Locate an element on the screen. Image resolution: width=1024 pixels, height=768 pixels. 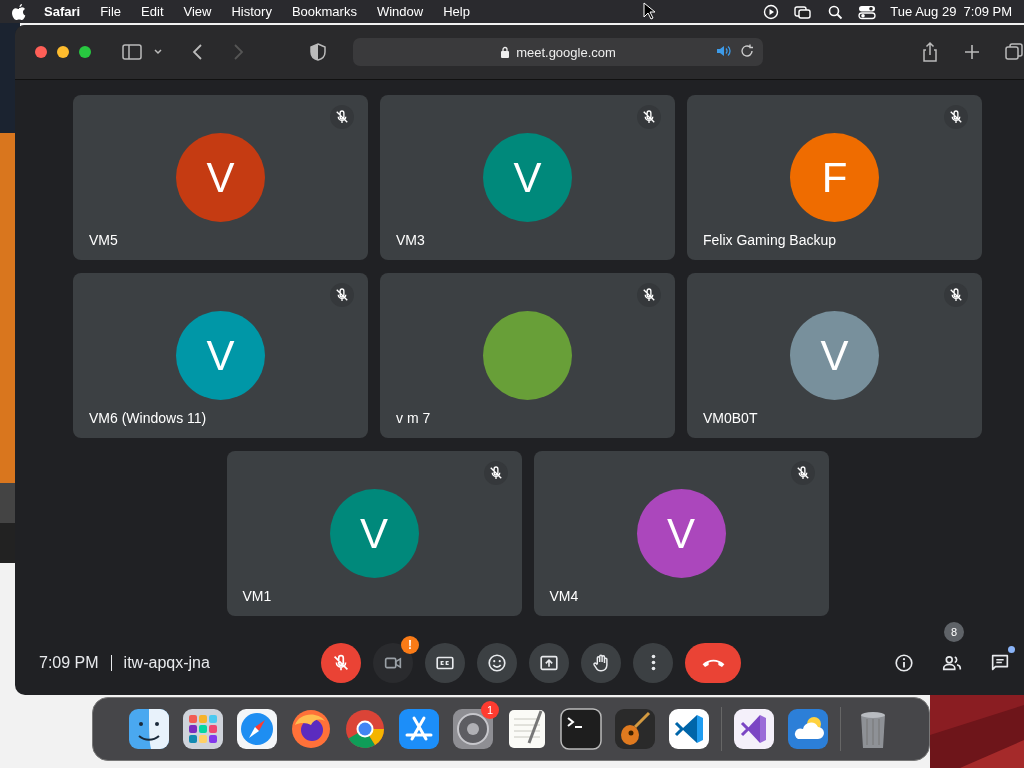
menu-item: Help is located at coordinates (456, 11).